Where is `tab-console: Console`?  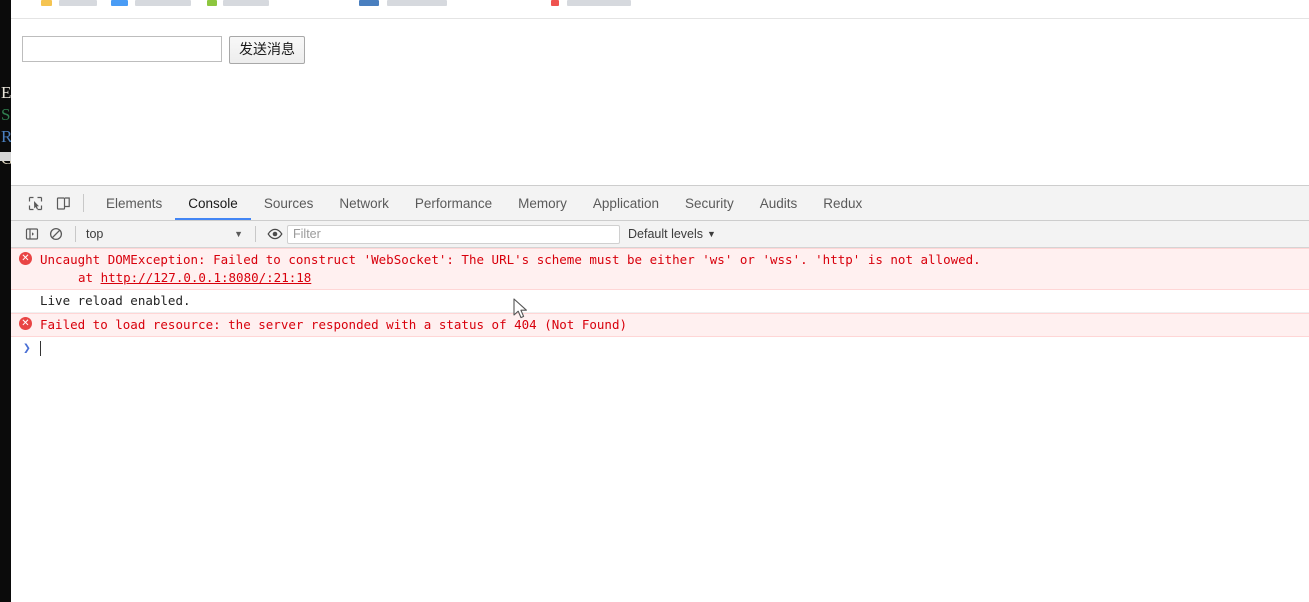
tab-console: Console is located at coordinates (213, 203).